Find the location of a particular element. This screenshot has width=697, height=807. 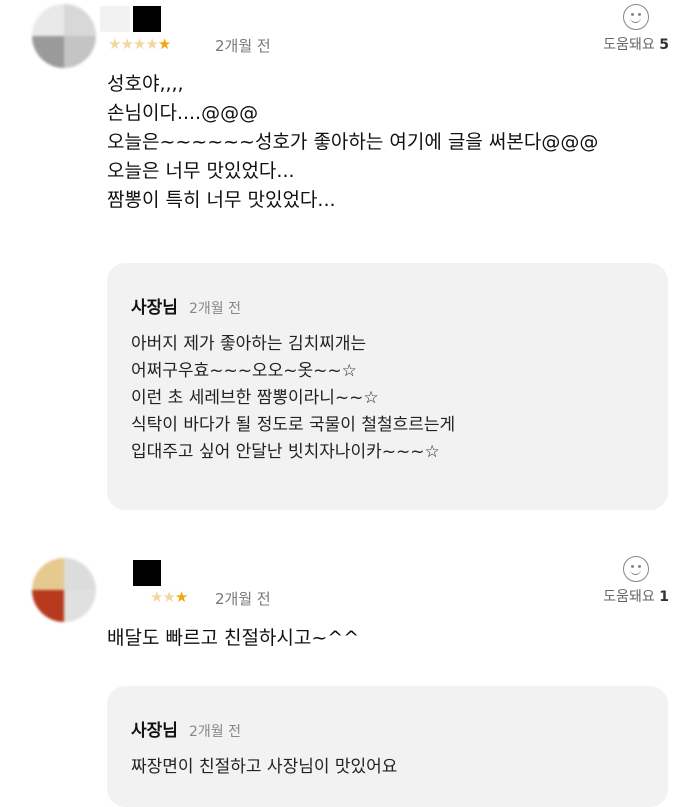

reply-line: 짜장면이 친절하고 사장님이 맛있어요 is located at coordinates (264, 767).